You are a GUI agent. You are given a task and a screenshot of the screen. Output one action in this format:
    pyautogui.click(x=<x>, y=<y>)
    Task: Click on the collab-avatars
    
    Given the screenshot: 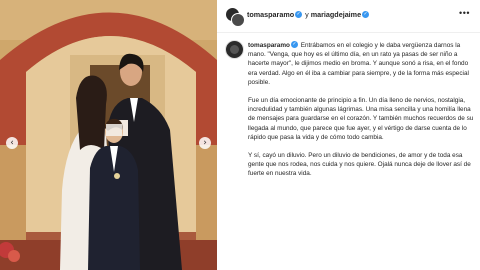 What is the action you would take?
    pyautogui.click(x=235, y=17)
    